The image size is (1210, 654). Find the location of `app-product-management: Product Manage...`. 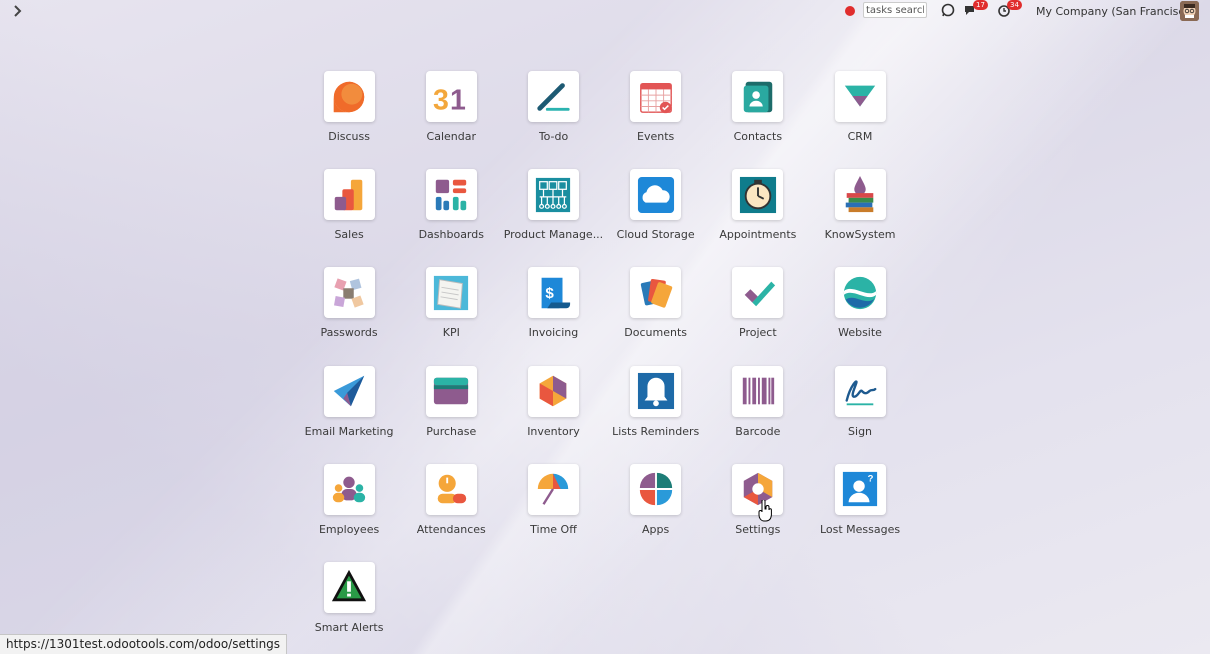

app-product-management: Product Manage... is located at coordinates (553, 218).